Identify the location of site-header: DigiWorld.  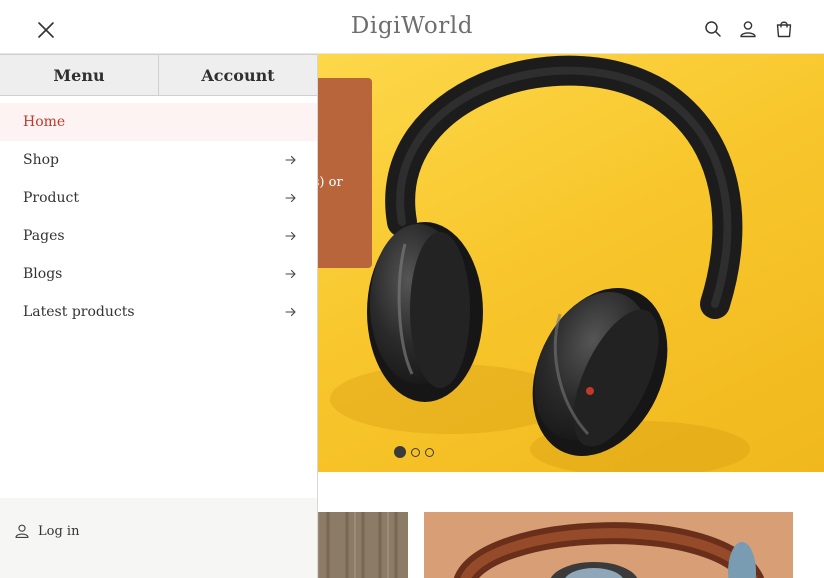
(412, 27).